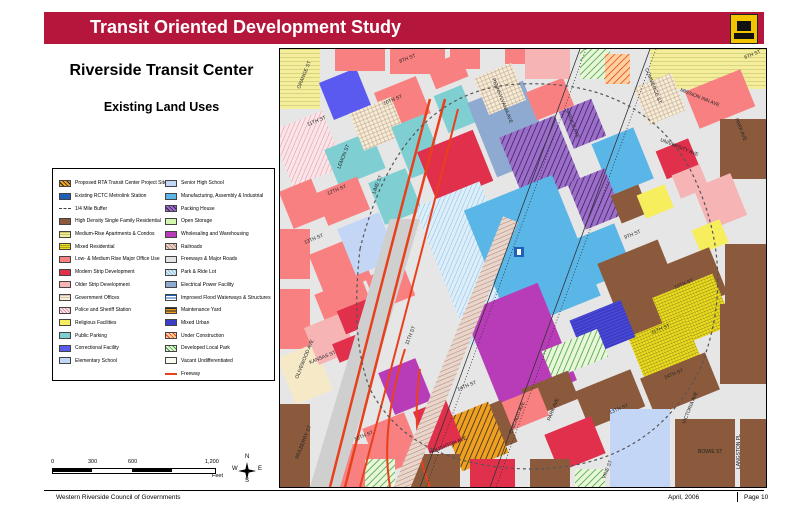 The image size is (792, 512). Describe the element at coordinates (192, 246) in the screenshot. I see `legend-label: Railroads` at that location.